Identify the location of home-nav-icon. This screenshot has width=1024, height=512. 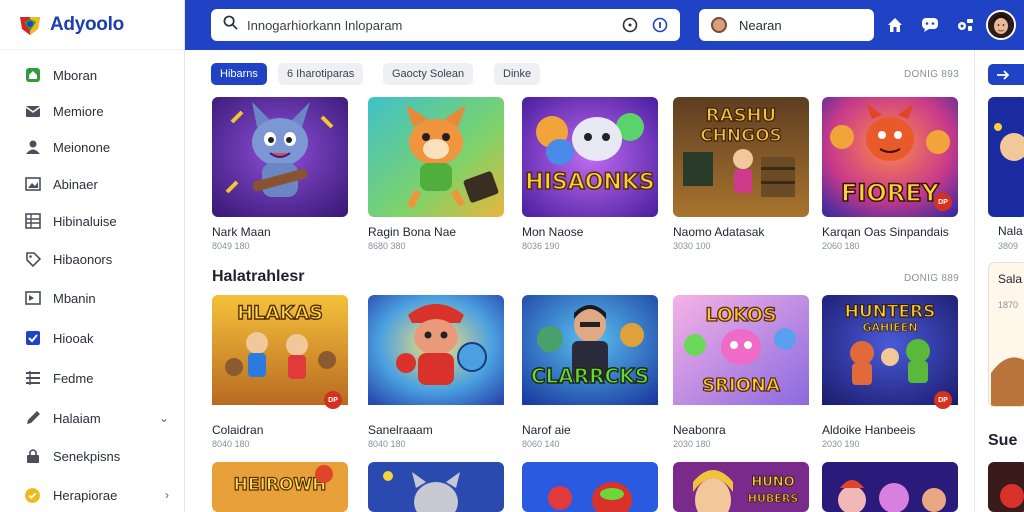
(895, 25).